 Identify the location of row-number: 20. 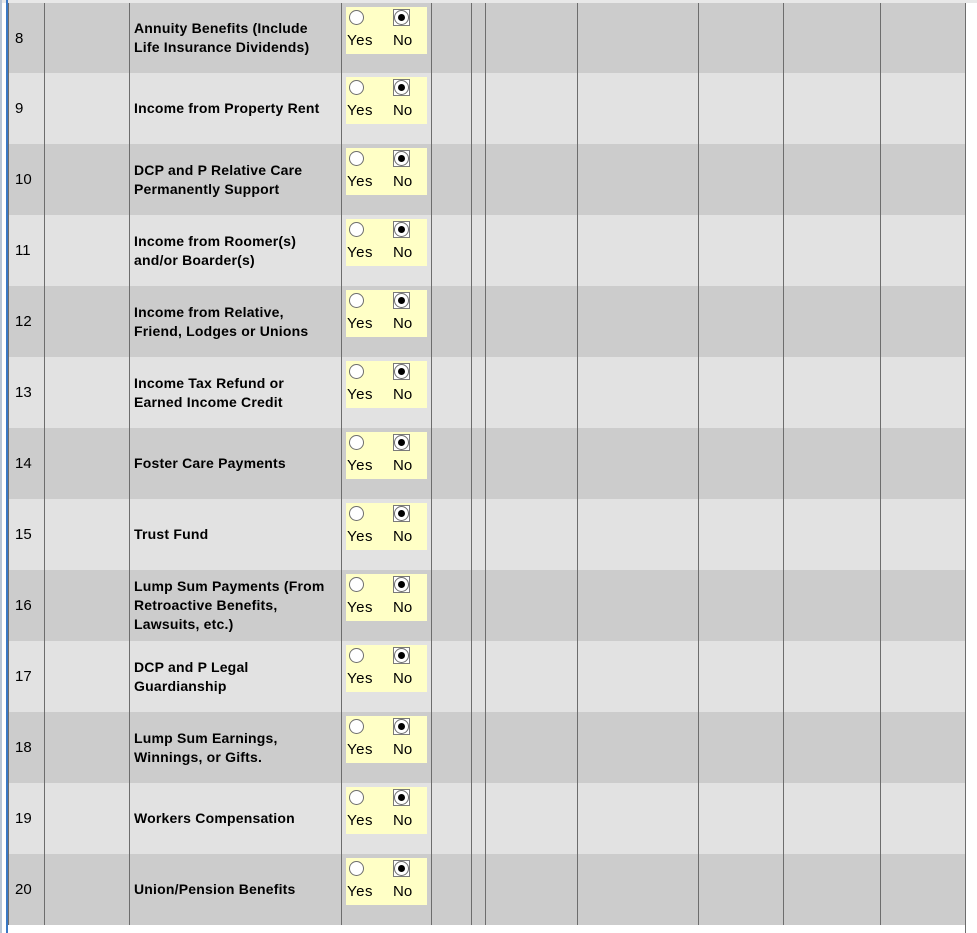
(26, 889).